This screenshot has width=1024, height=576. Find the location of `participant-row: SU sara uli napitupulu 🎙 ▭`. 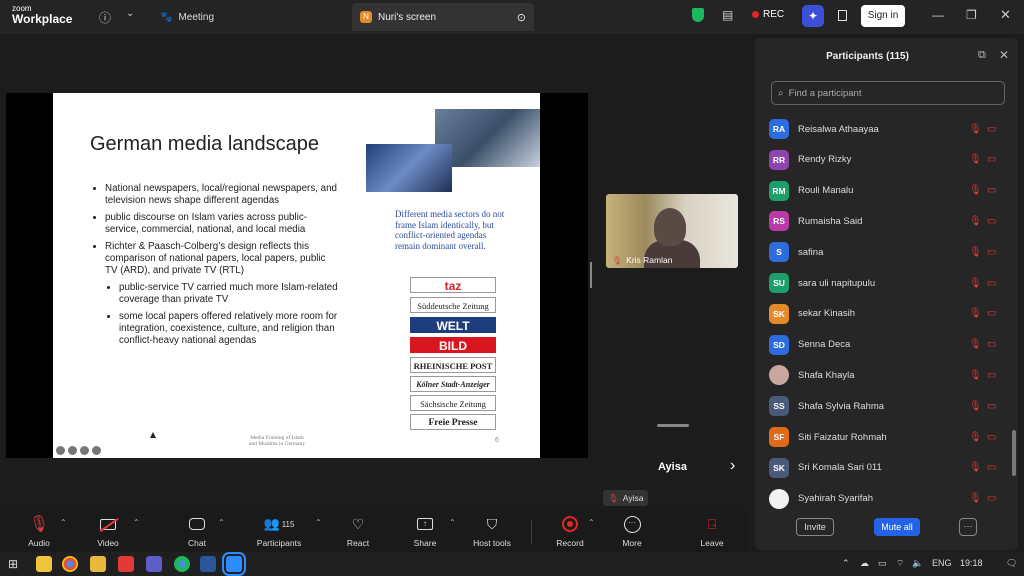

participant-row: SU sara uli napitupulu 🎙 ▭ is located at coordinates (883, 283).